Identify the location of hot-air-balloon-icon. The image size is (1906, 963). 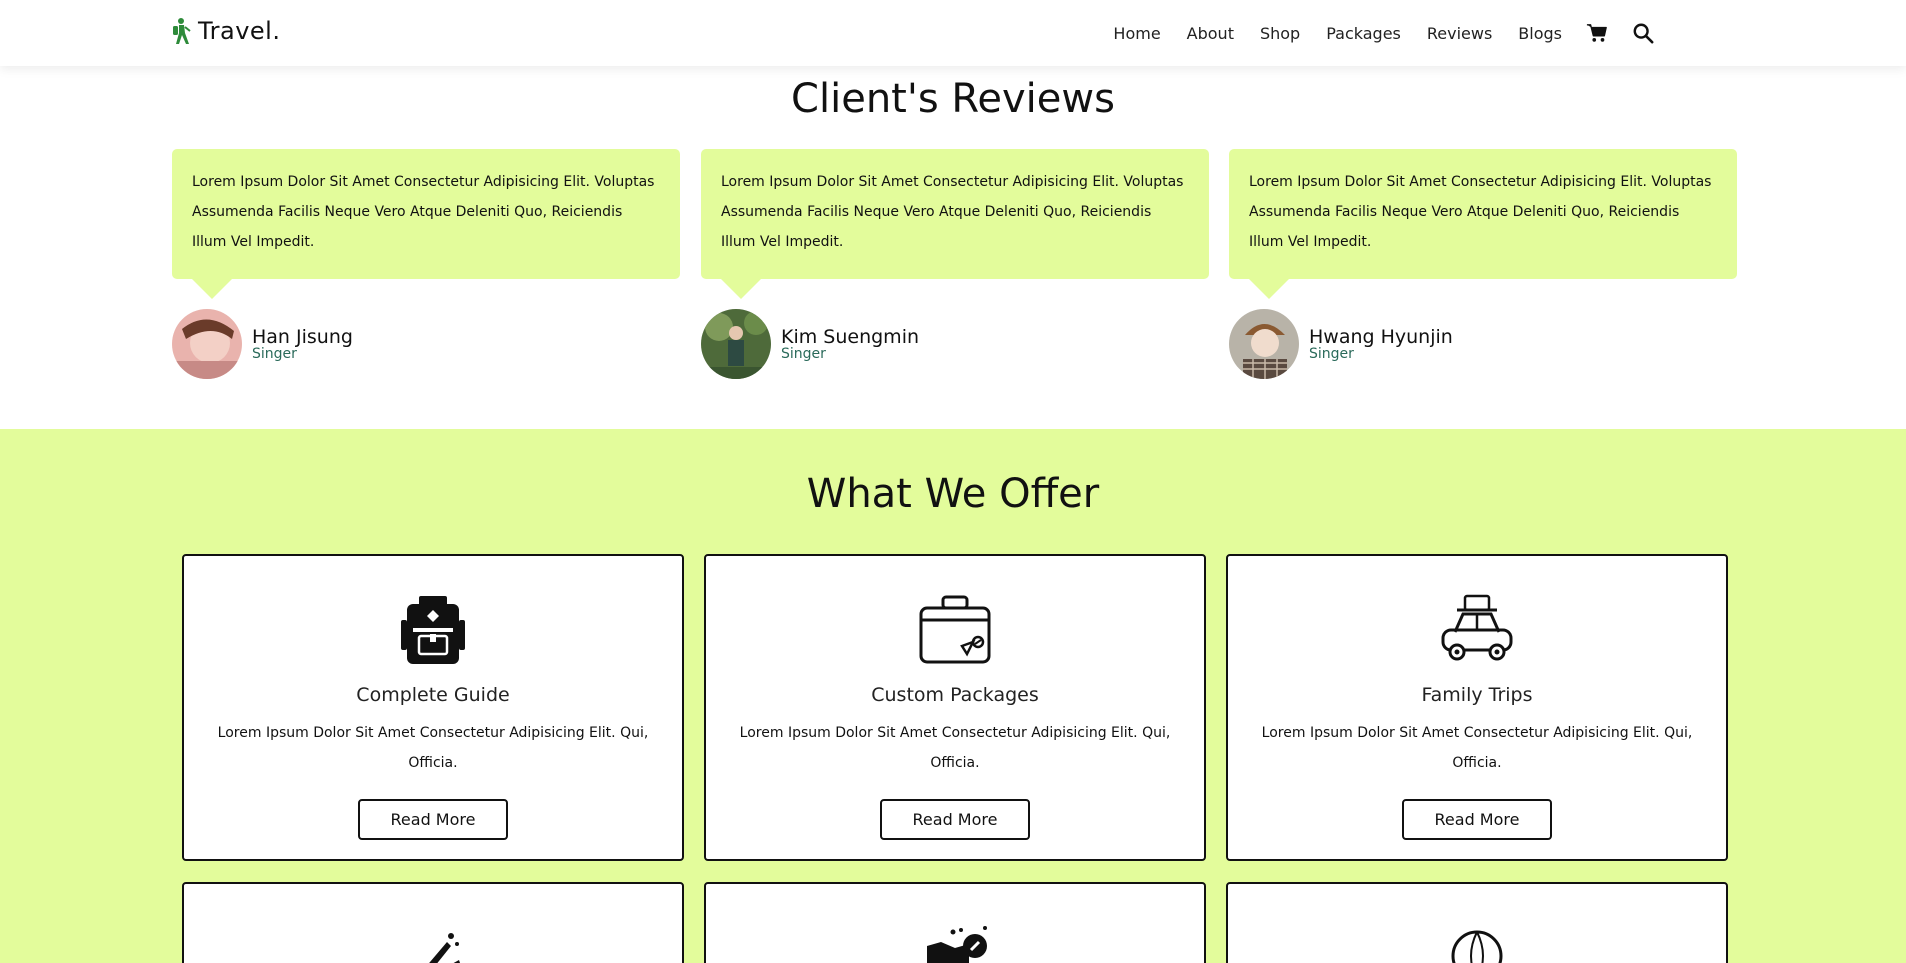
(1477, 946).